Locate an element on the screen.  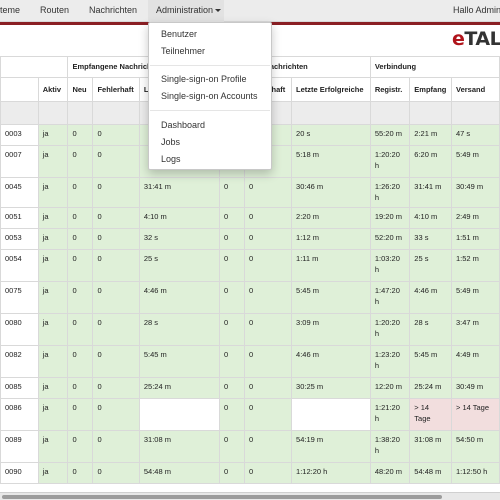
table-cell: 1:12 m is located at coordinates (331, 238).